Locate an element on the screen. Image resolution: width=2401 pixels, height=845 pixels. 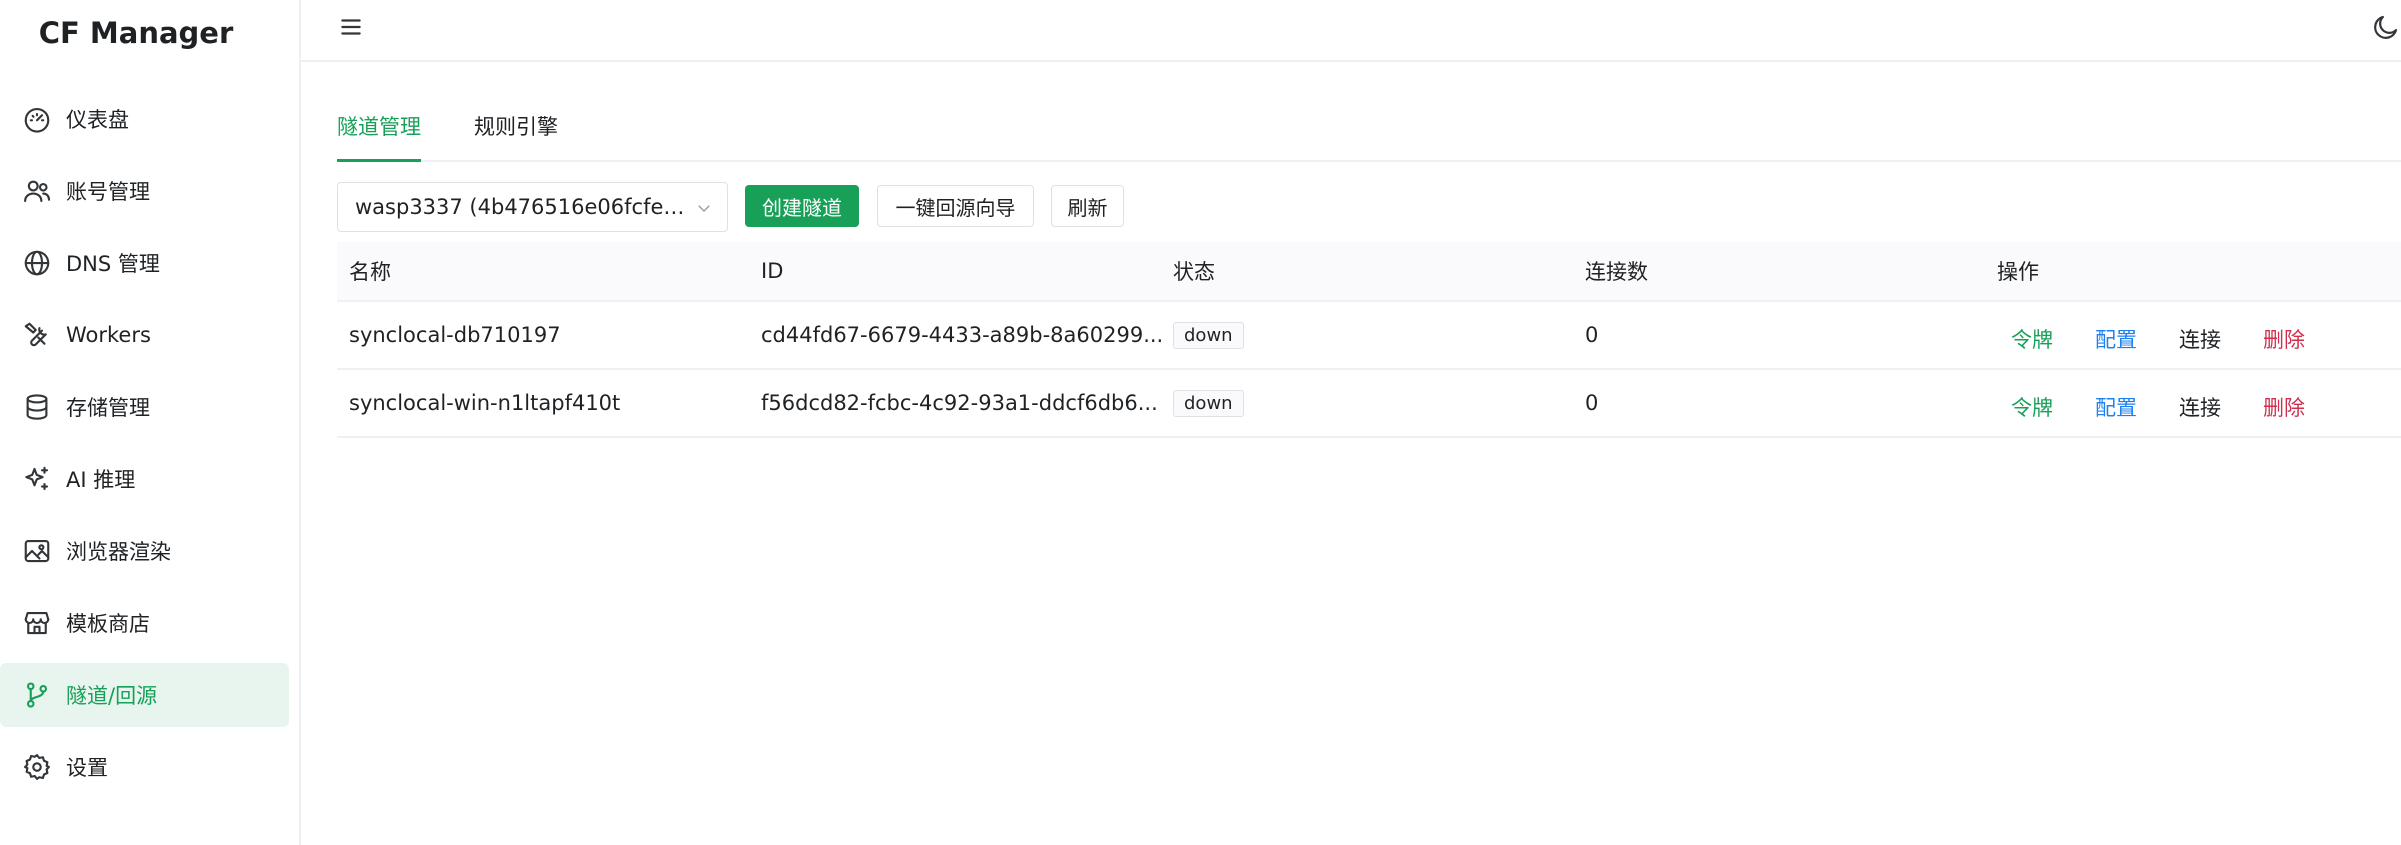
refresh-button: 刷新 is located at coordinates (1087, 206).